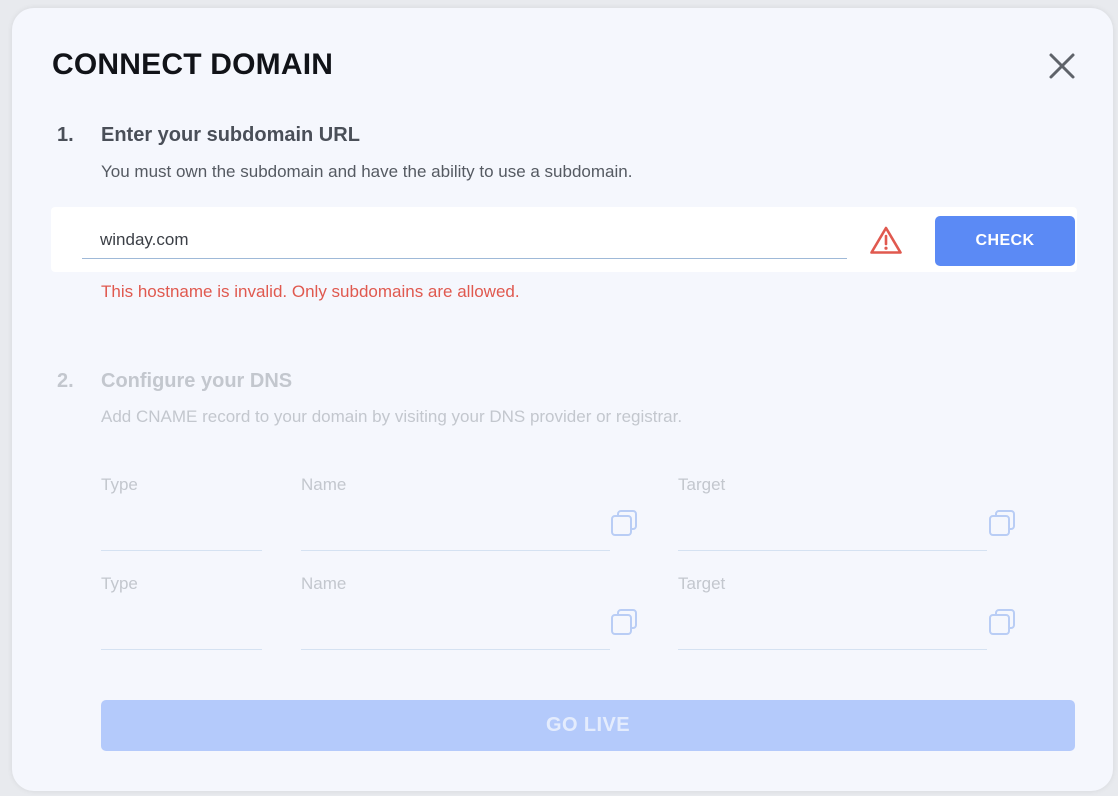 The width and height of the screenshot is (1118, 796). What do you see at coordinates (193, 64) in the screenshot?
I see `modal-title: CONNECT DOMAIN` at bounding box center [193, 64].